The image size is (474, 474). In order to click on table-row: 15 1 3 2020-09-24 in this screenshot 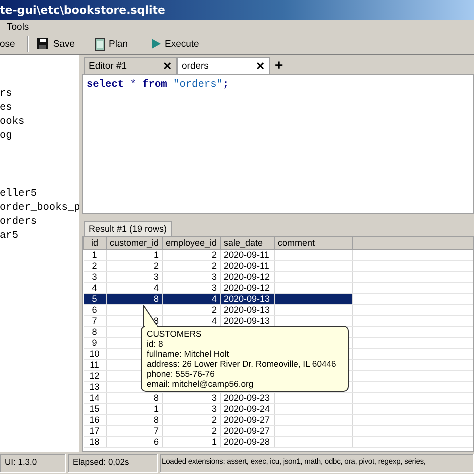, I will do `click(278, 409)`.